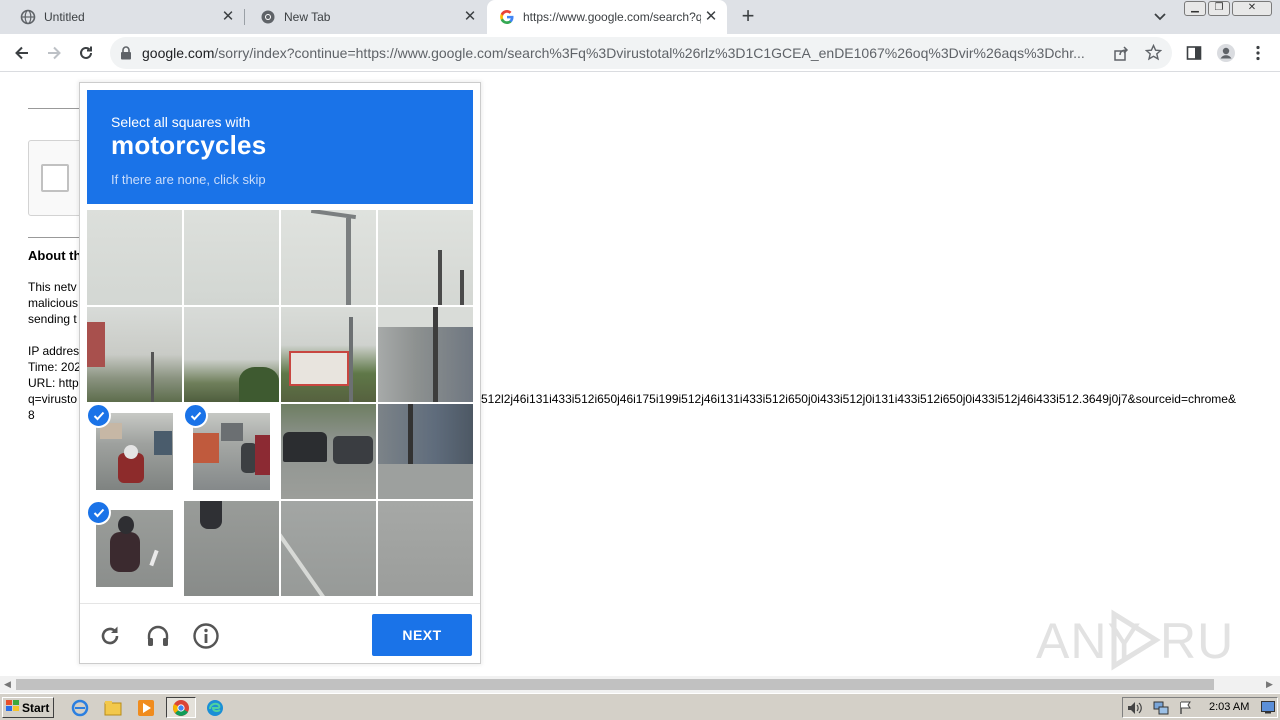 The image size is (1280, 720). I want to click on media-player-icon, so click(146, 707).